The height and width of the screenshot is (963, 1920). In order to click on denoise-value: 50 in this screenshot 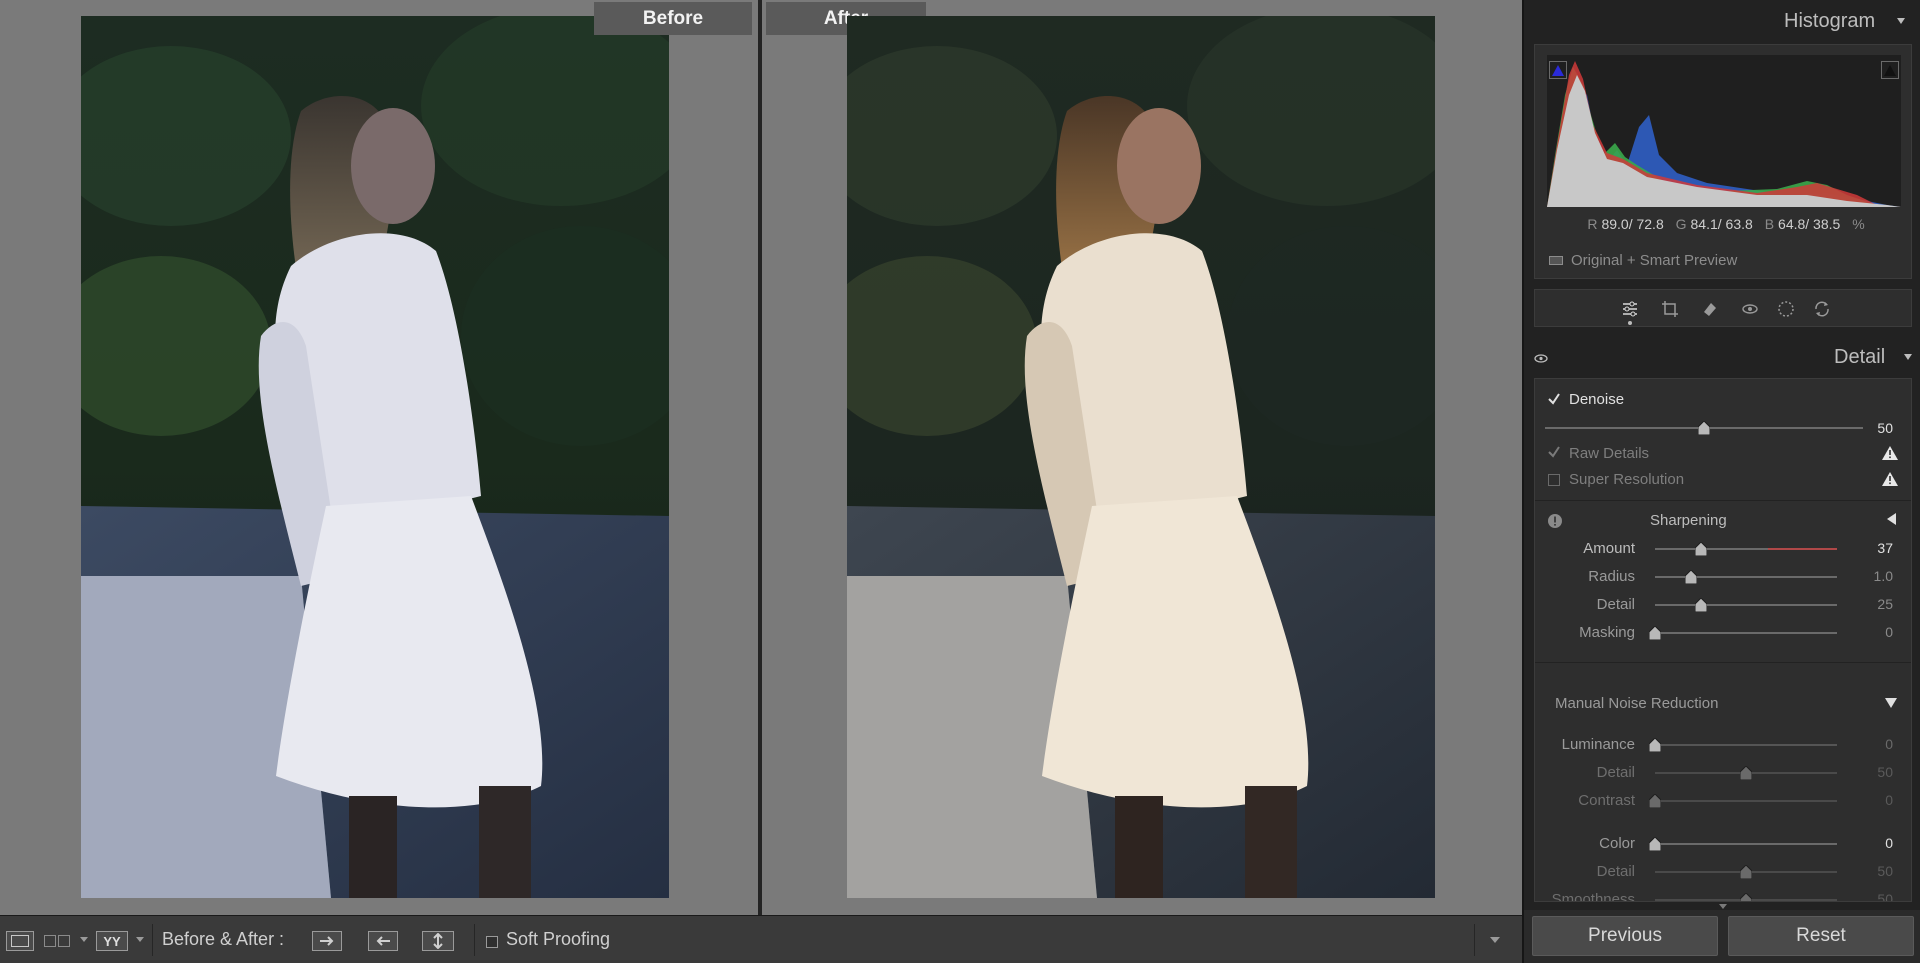, I will do `click(1873, 428)`.